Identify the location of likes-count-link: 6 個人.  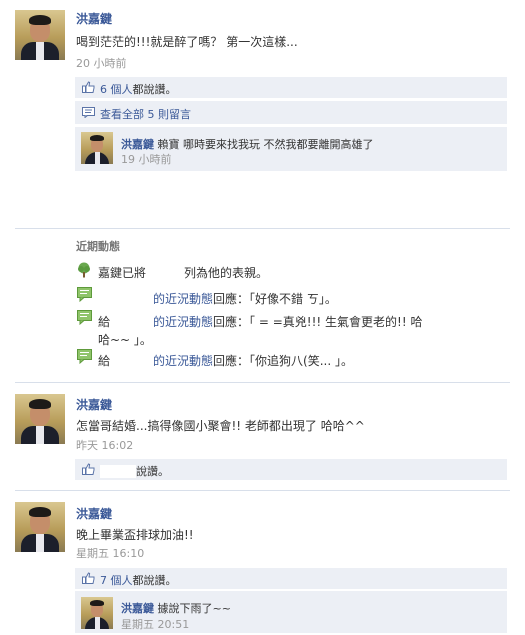
(116, 89).